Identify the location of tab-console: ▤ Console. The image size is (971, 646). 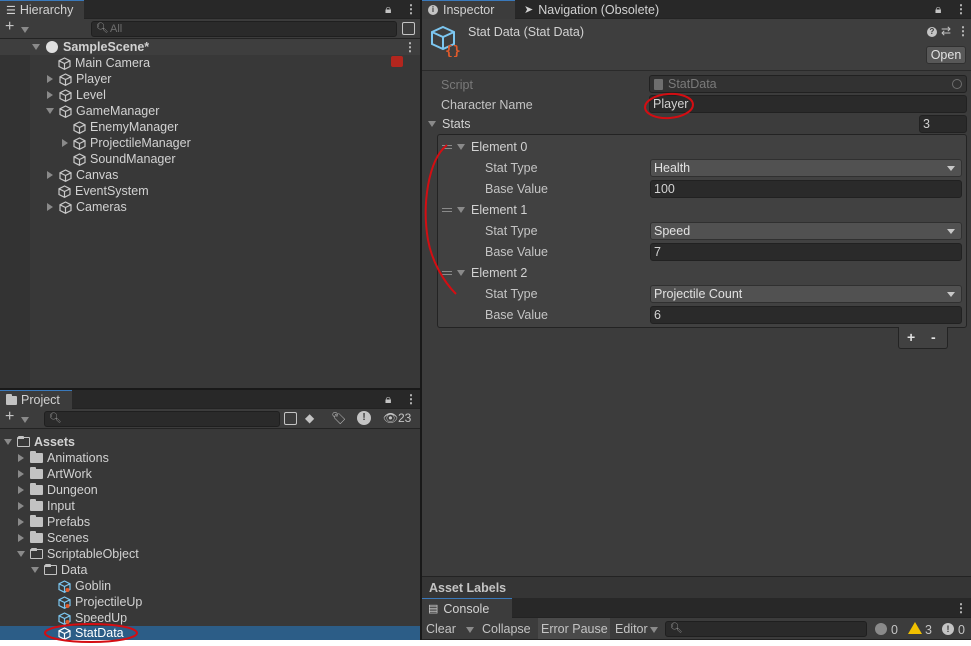
(467, 608).